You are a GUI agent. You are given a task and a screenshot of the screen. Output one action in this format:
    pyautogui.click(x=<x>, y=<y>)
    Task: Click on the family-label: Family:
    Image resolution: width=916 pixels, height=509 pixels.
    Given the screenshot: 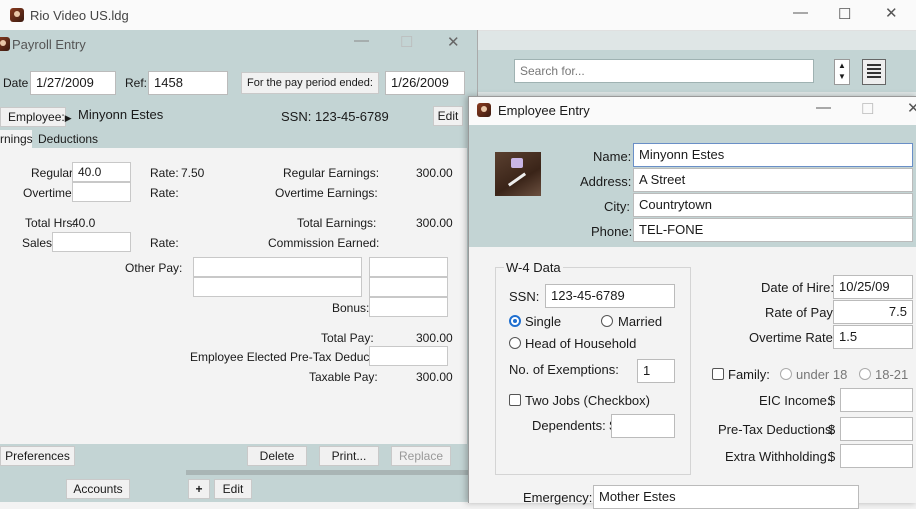 What is the action you would take?
    pyautogui.click(x=749, y=374)
    